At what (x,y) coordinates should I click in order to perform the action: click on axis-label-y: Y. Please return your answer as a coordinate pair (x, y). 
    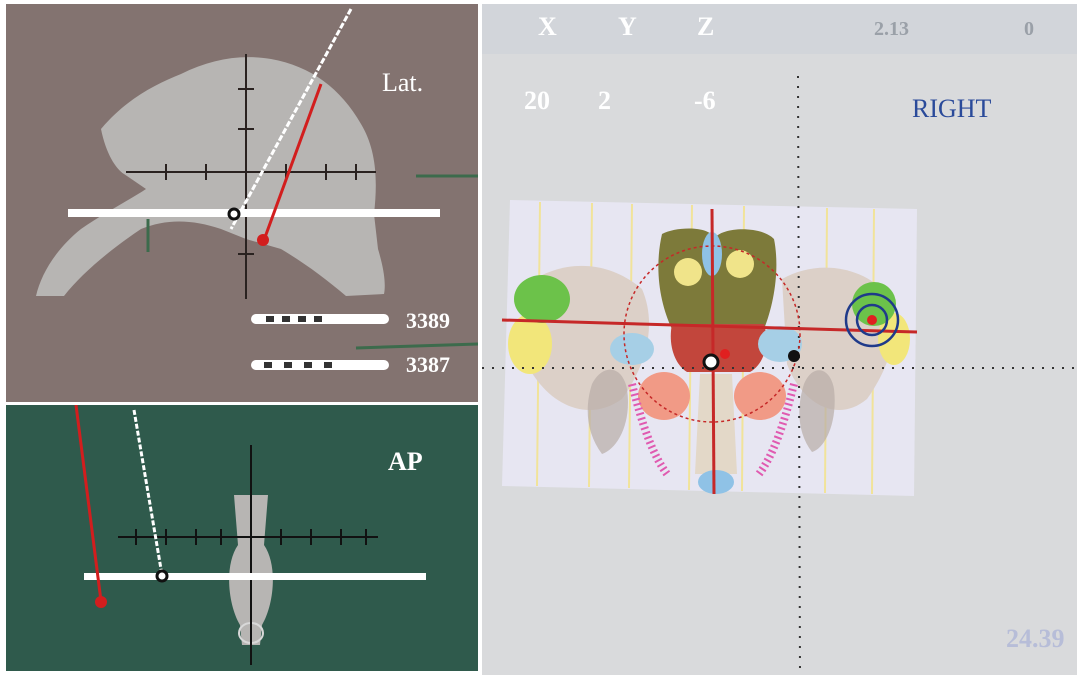
    Looking at the image, I should click on (627, 26).